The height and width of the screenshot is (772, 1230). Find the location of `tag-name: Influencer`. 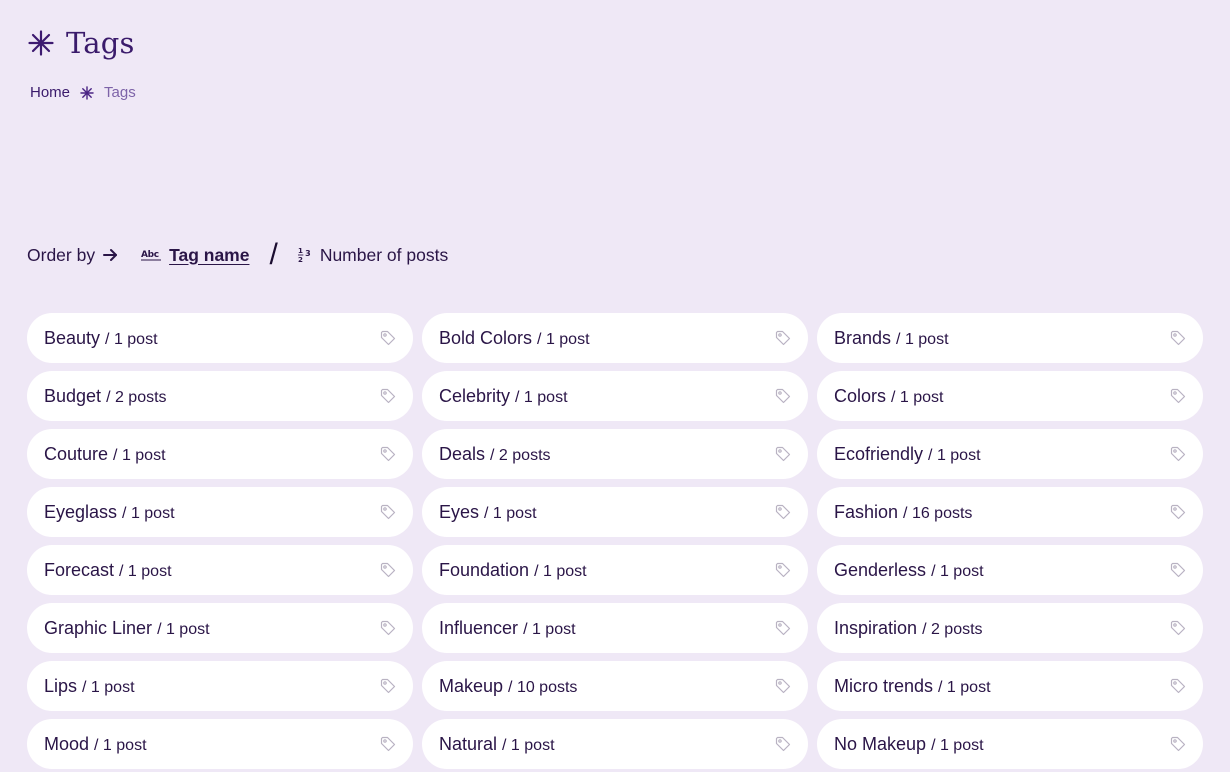

tag-name: Influencer is located at coordinates (479, 627).